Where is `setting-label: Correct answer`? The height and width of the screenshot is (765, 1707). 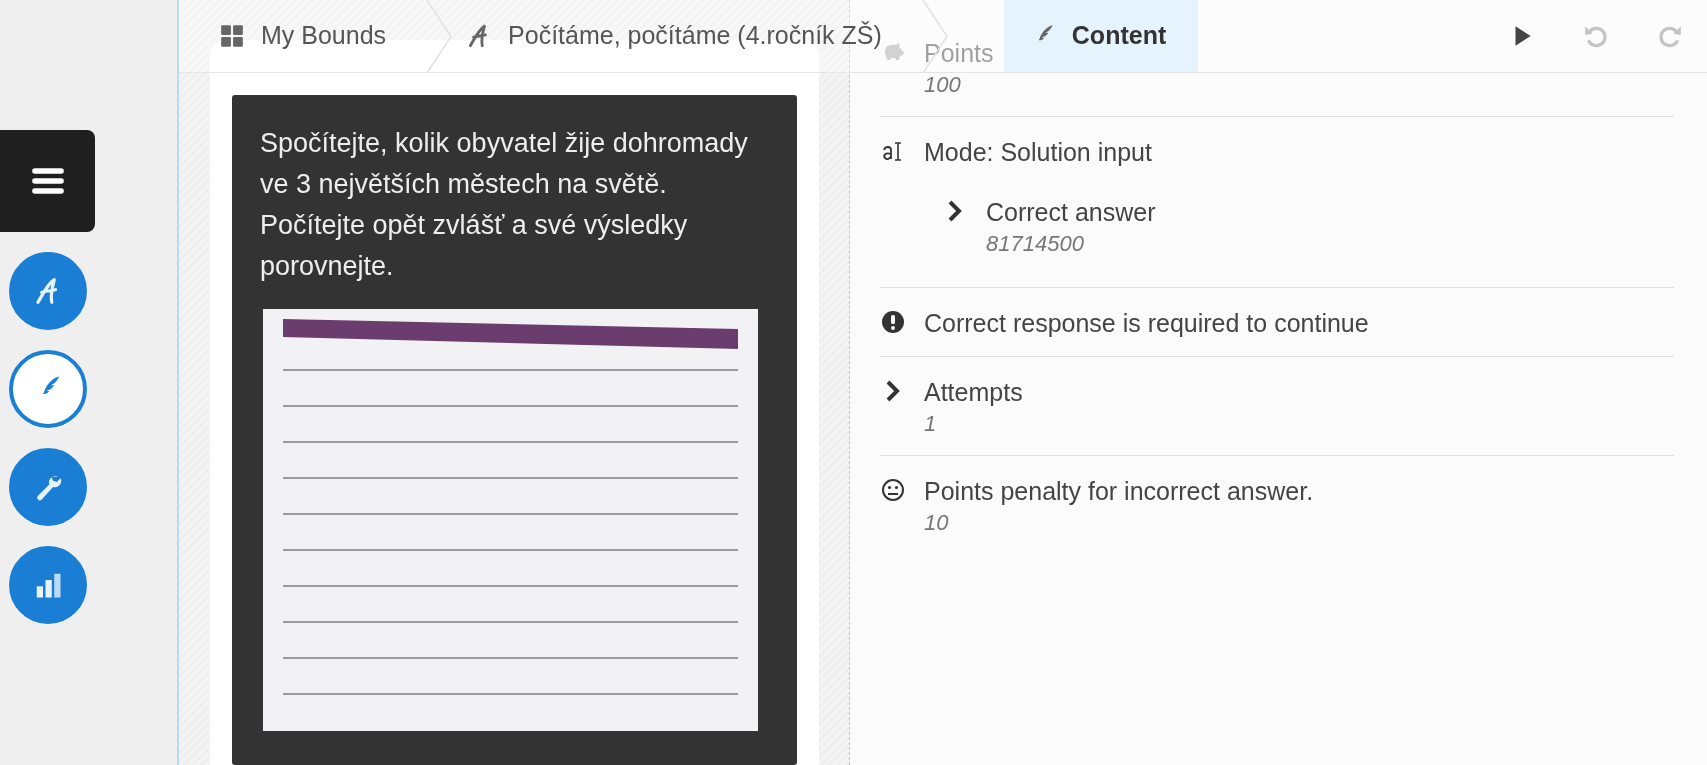 setting-label: Correct answer is located at coordinates (1071, 212).